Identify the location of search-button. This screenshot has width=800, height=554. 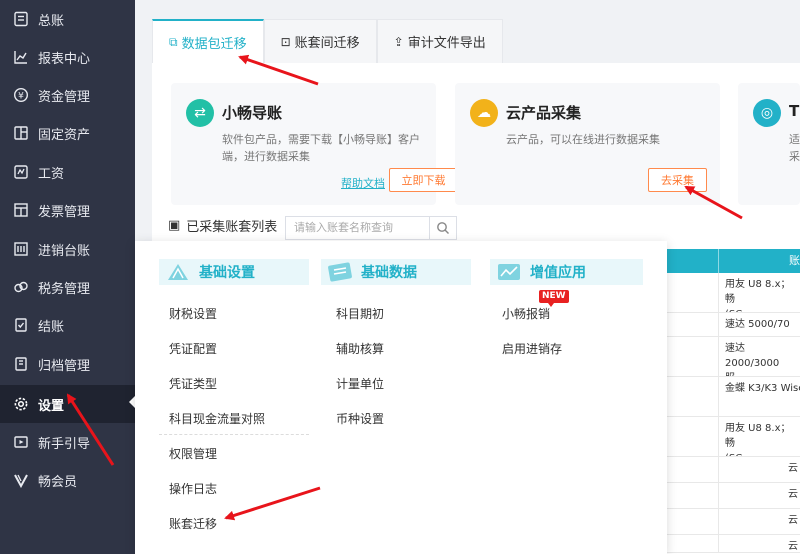
(443, 228).